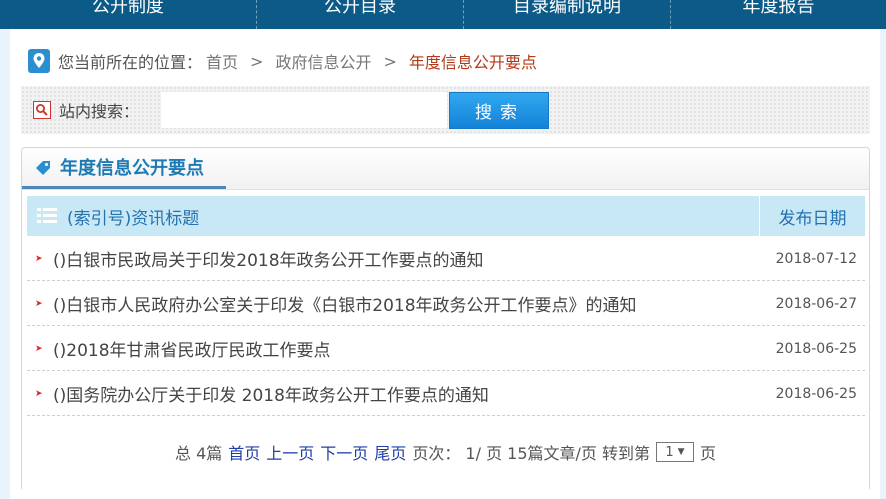 The width and height of the screenshot is (886, 499). What do you see at coordinates (406, 303) in the screenshot?
I see `row-title-link: ()白银市人民政府办公室关于印发《白银市2018年政务公开工作要点》的通知` at bounding box center [406, 303].